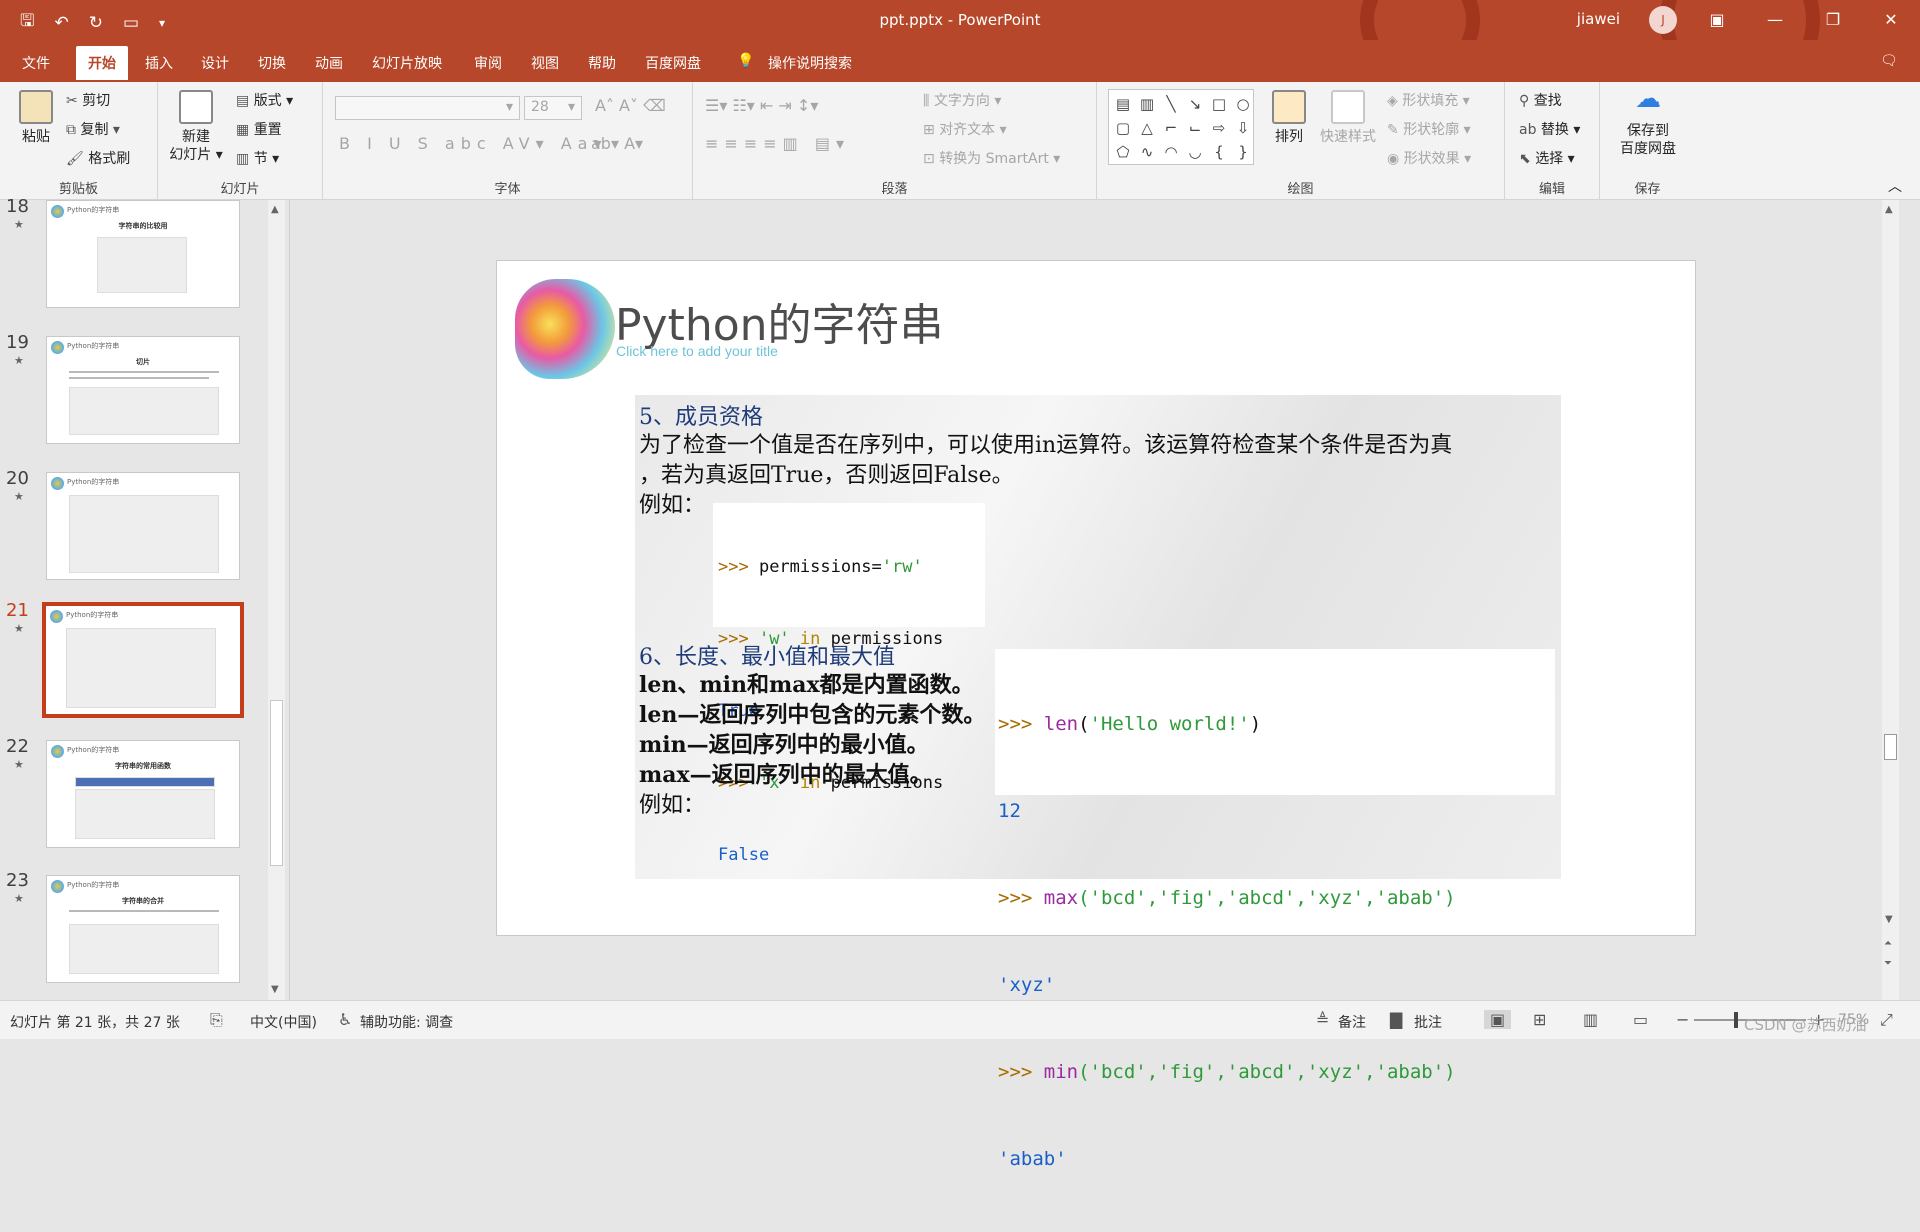 The height and width of the screenshot is (1232, 1920). What do you see at coordinates (272, 63) in the screenshot?
I see `tab-transitions: 切换` at bounding box center [272, 63].